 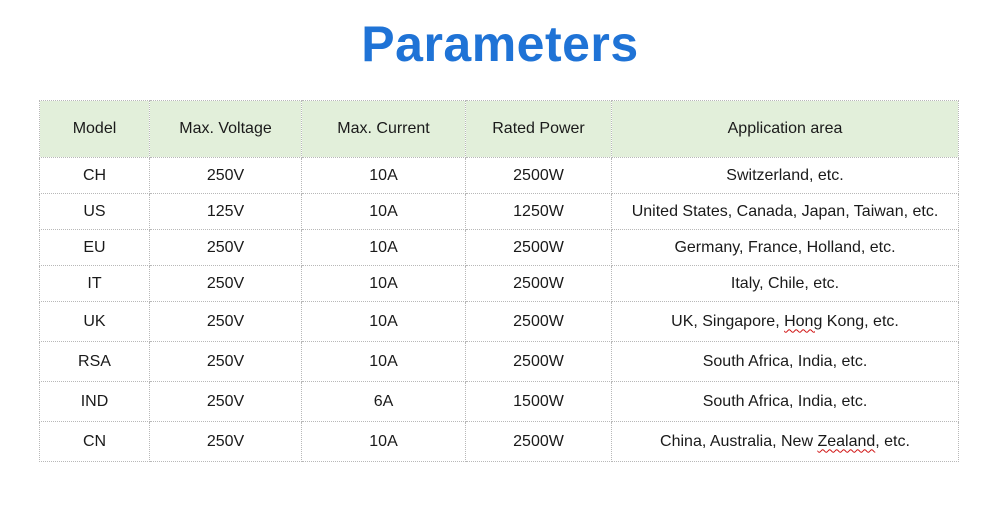 What do you see at coordinates (94, 175) in the screenshot?
I see `cell-model: CH` at bounding box center [94, 175].